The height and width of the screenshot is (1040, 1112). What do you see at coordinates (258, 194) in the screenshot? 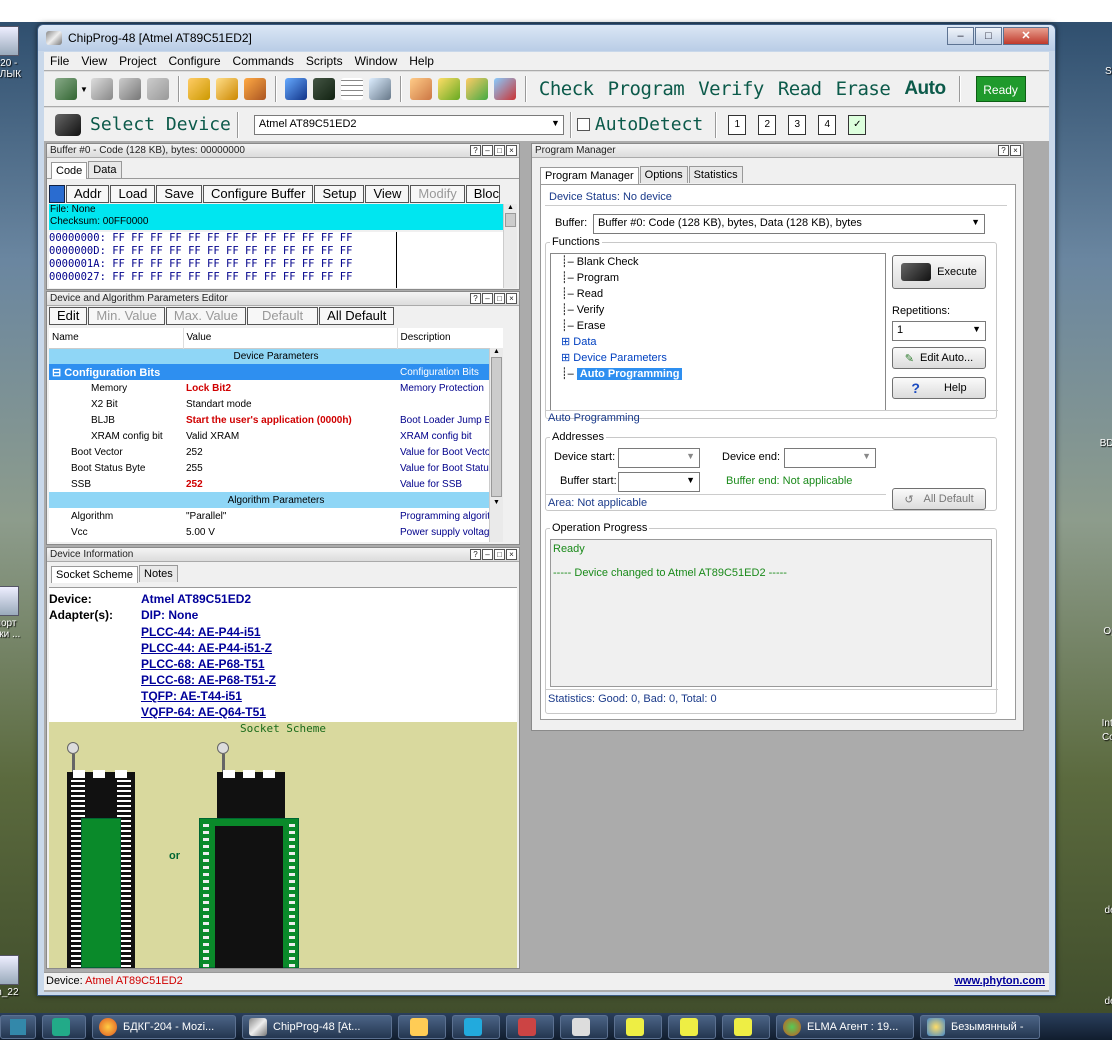
I see `configure-buffer-button: Configure Buffer` at bounding box center [258, 194].